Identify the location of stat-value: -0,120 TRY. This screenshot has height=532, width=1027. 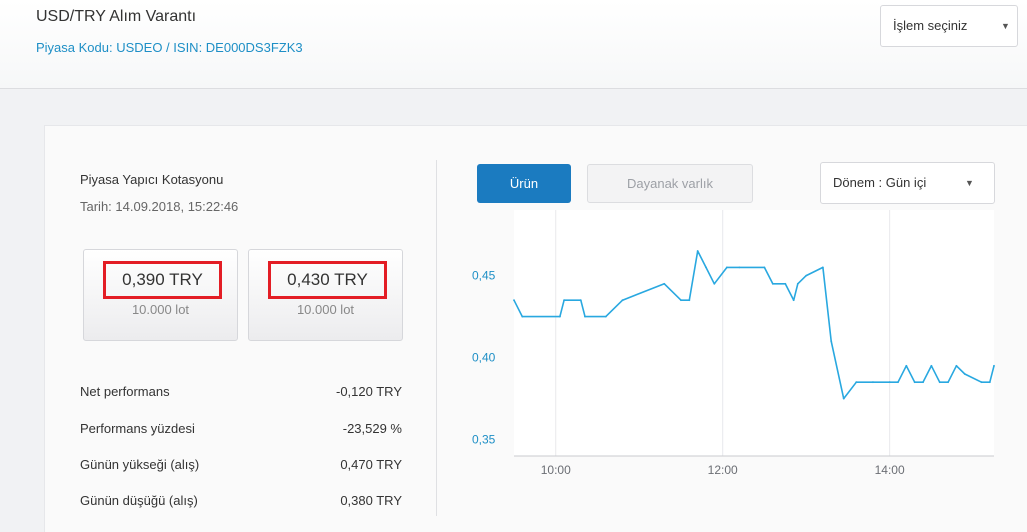
(368, 391).